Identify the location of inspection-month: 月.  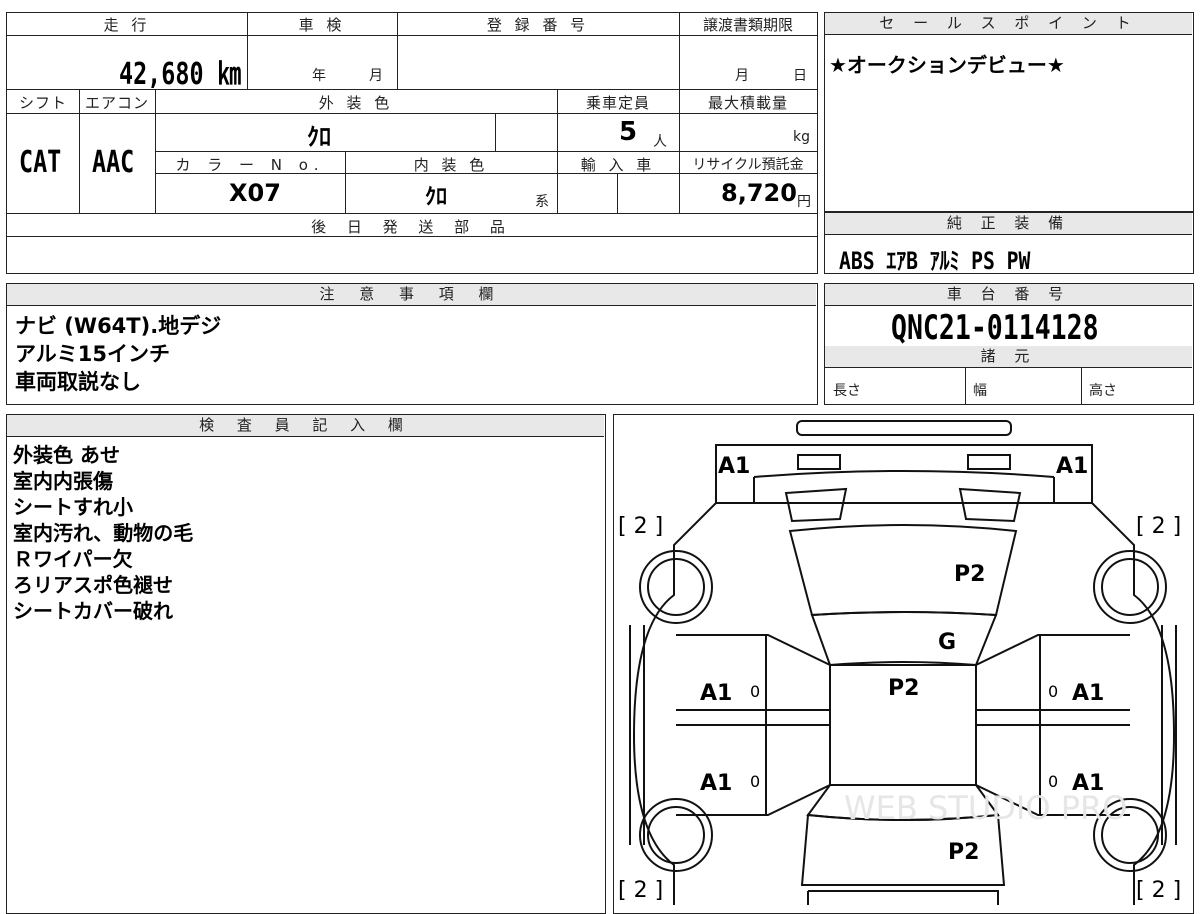
(376, 76).